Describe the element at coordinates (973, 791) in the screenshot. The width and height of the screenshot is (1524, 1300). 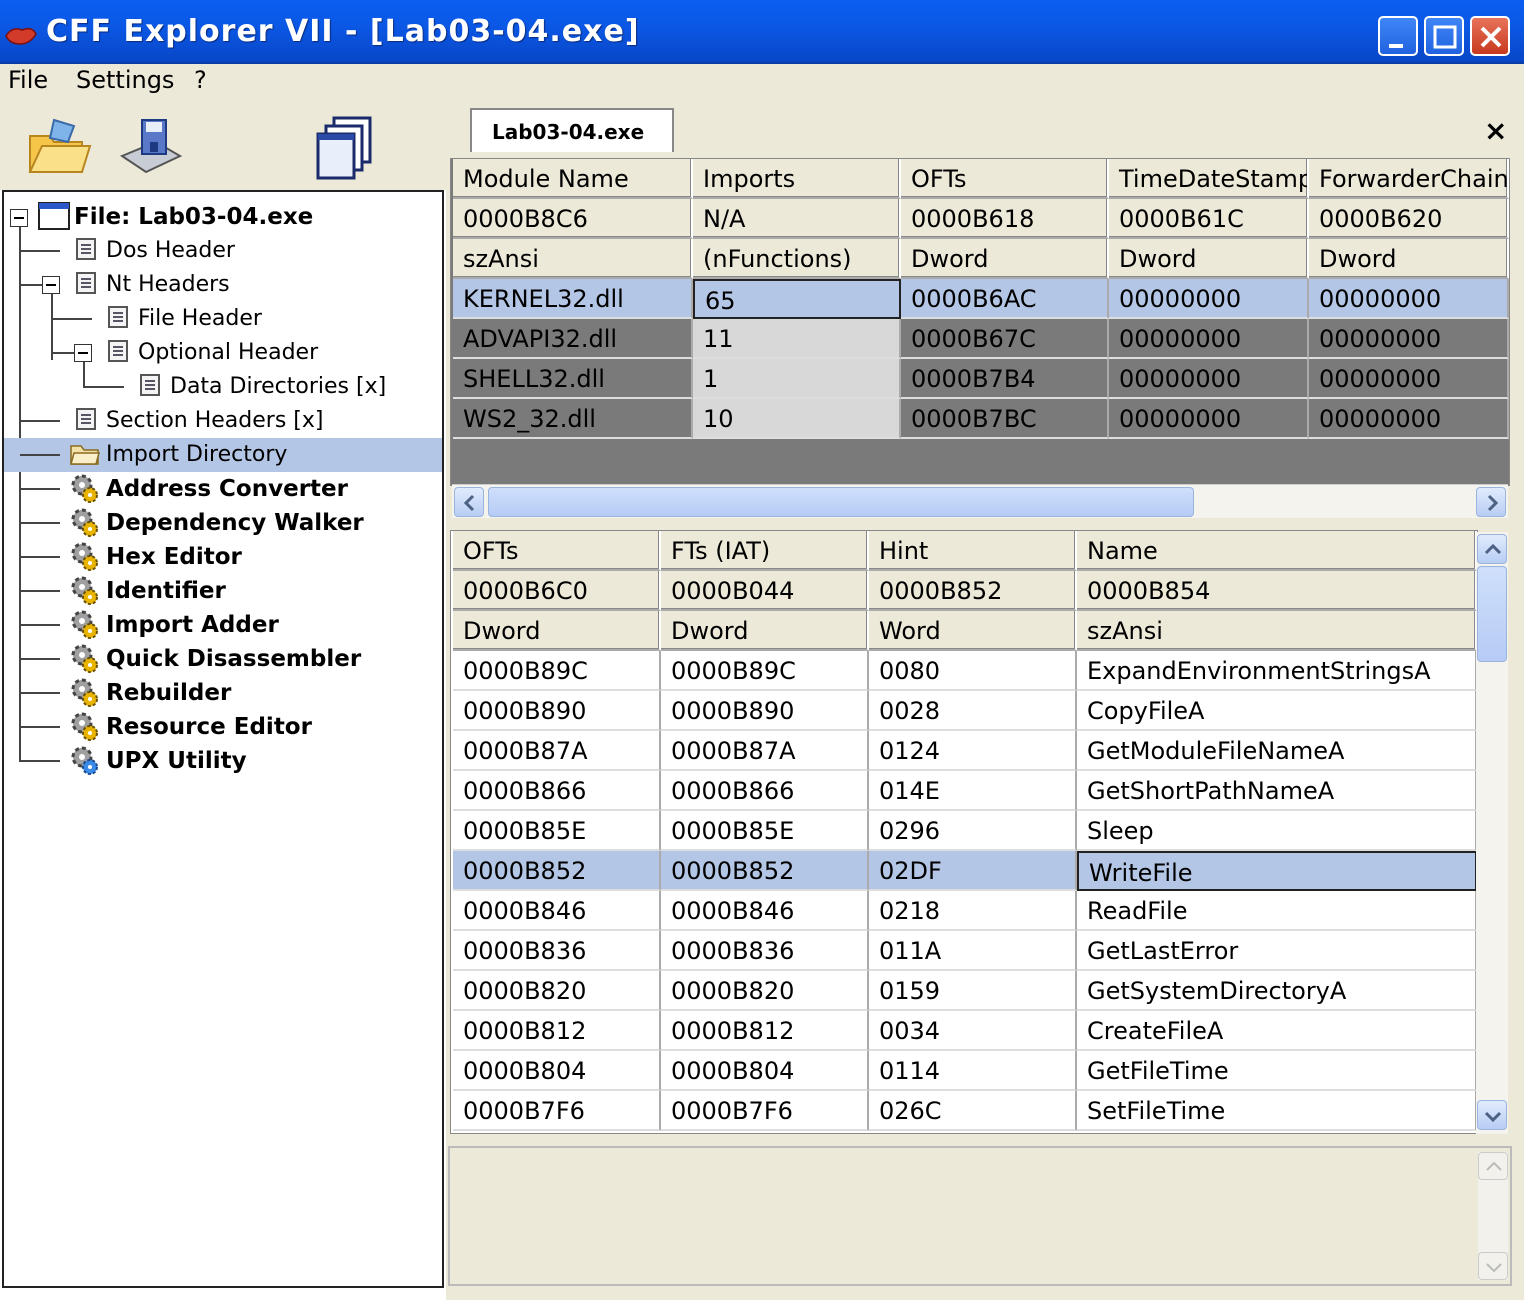
I see `function-row-cell: 014E` at that location.